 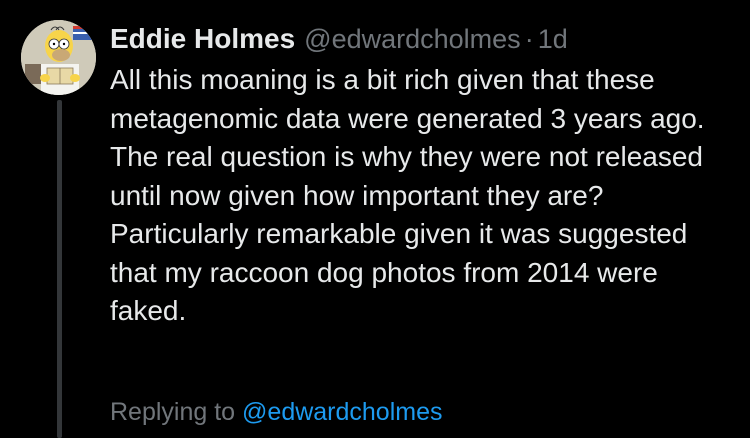 I want to click on timestamp: 1d, so click(x=553, y=39).